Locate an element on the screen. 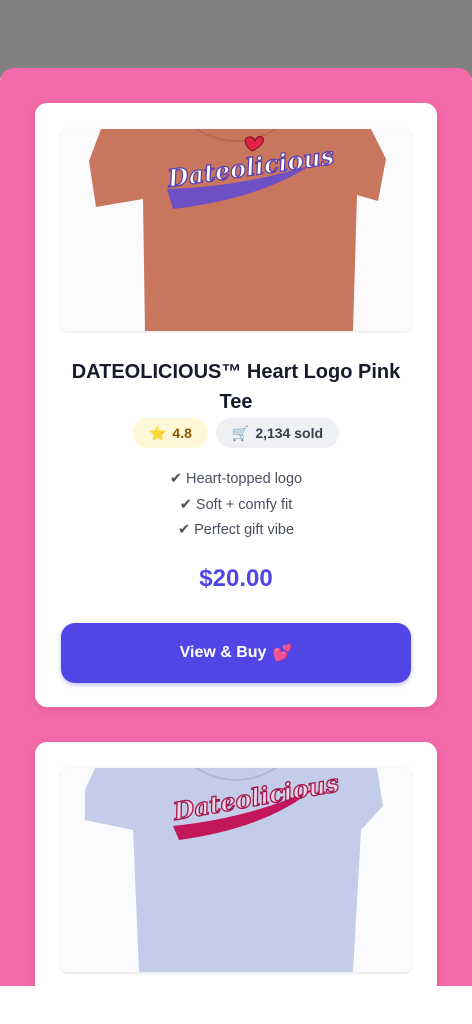  sold-badge: 🛒 2,134 sold is located at coordinates (277, 433).